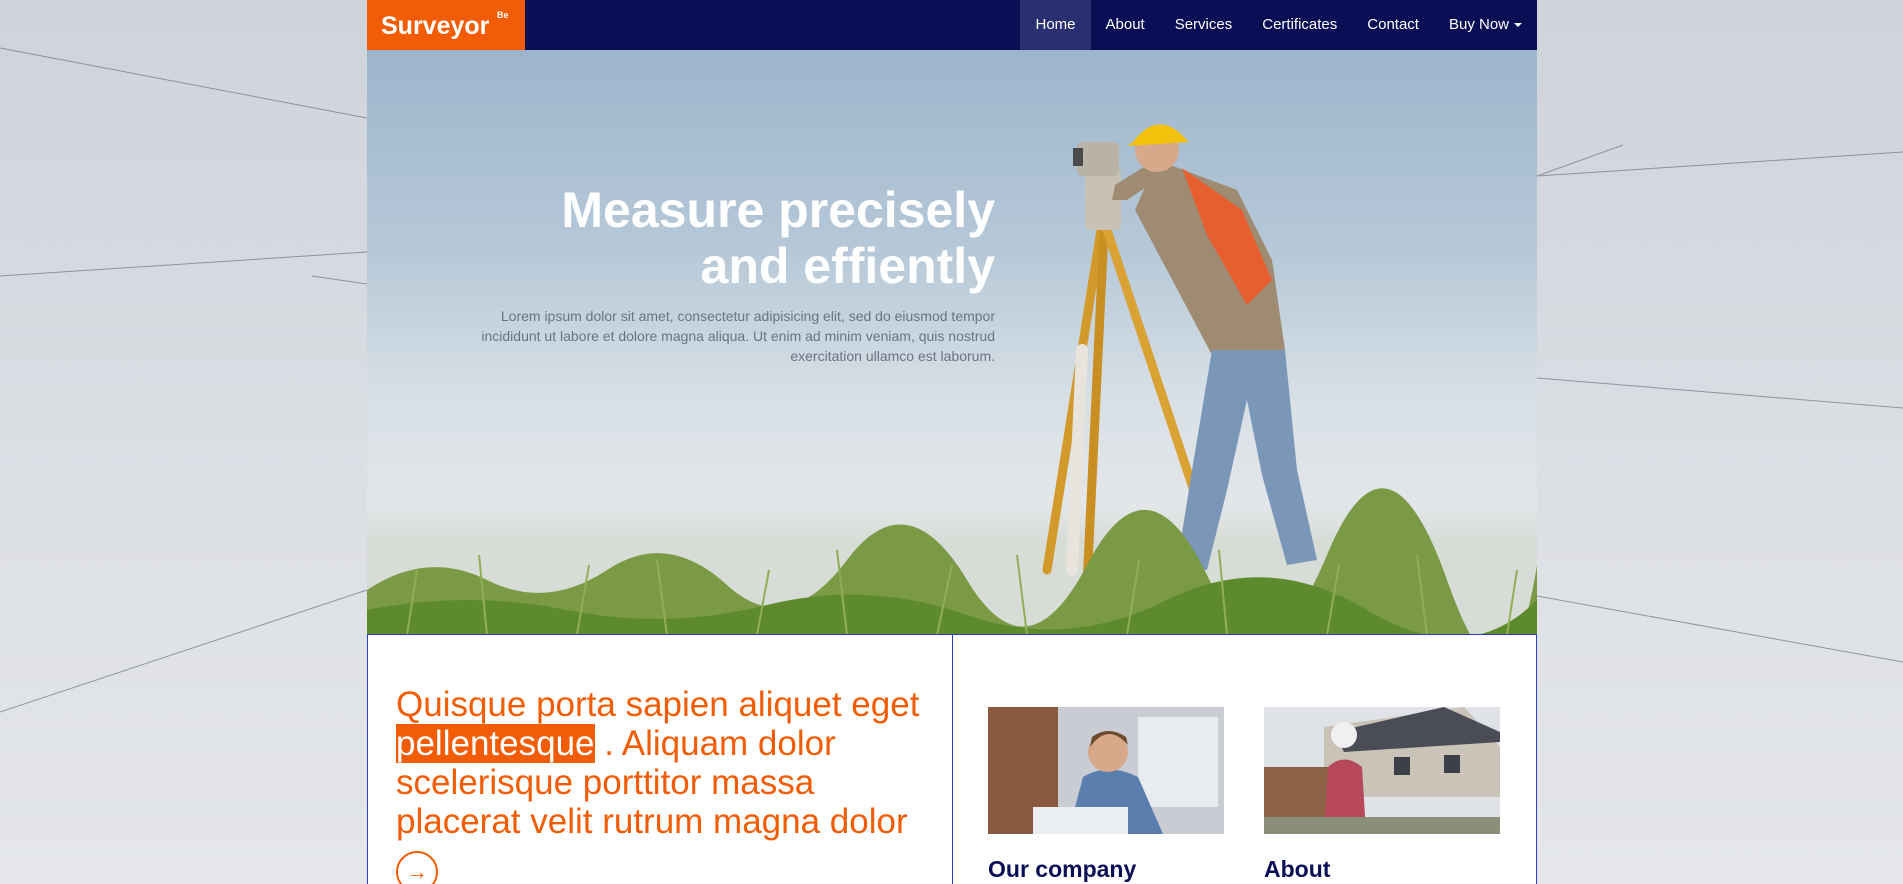  I want to click on nav-label: Contact, so click(1393, 24).